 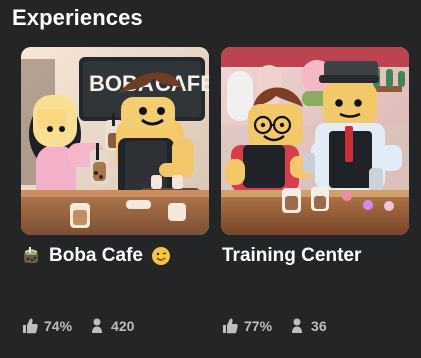 I want to click on game-title-row: Boba Cafe, so click(x=115, y=256).